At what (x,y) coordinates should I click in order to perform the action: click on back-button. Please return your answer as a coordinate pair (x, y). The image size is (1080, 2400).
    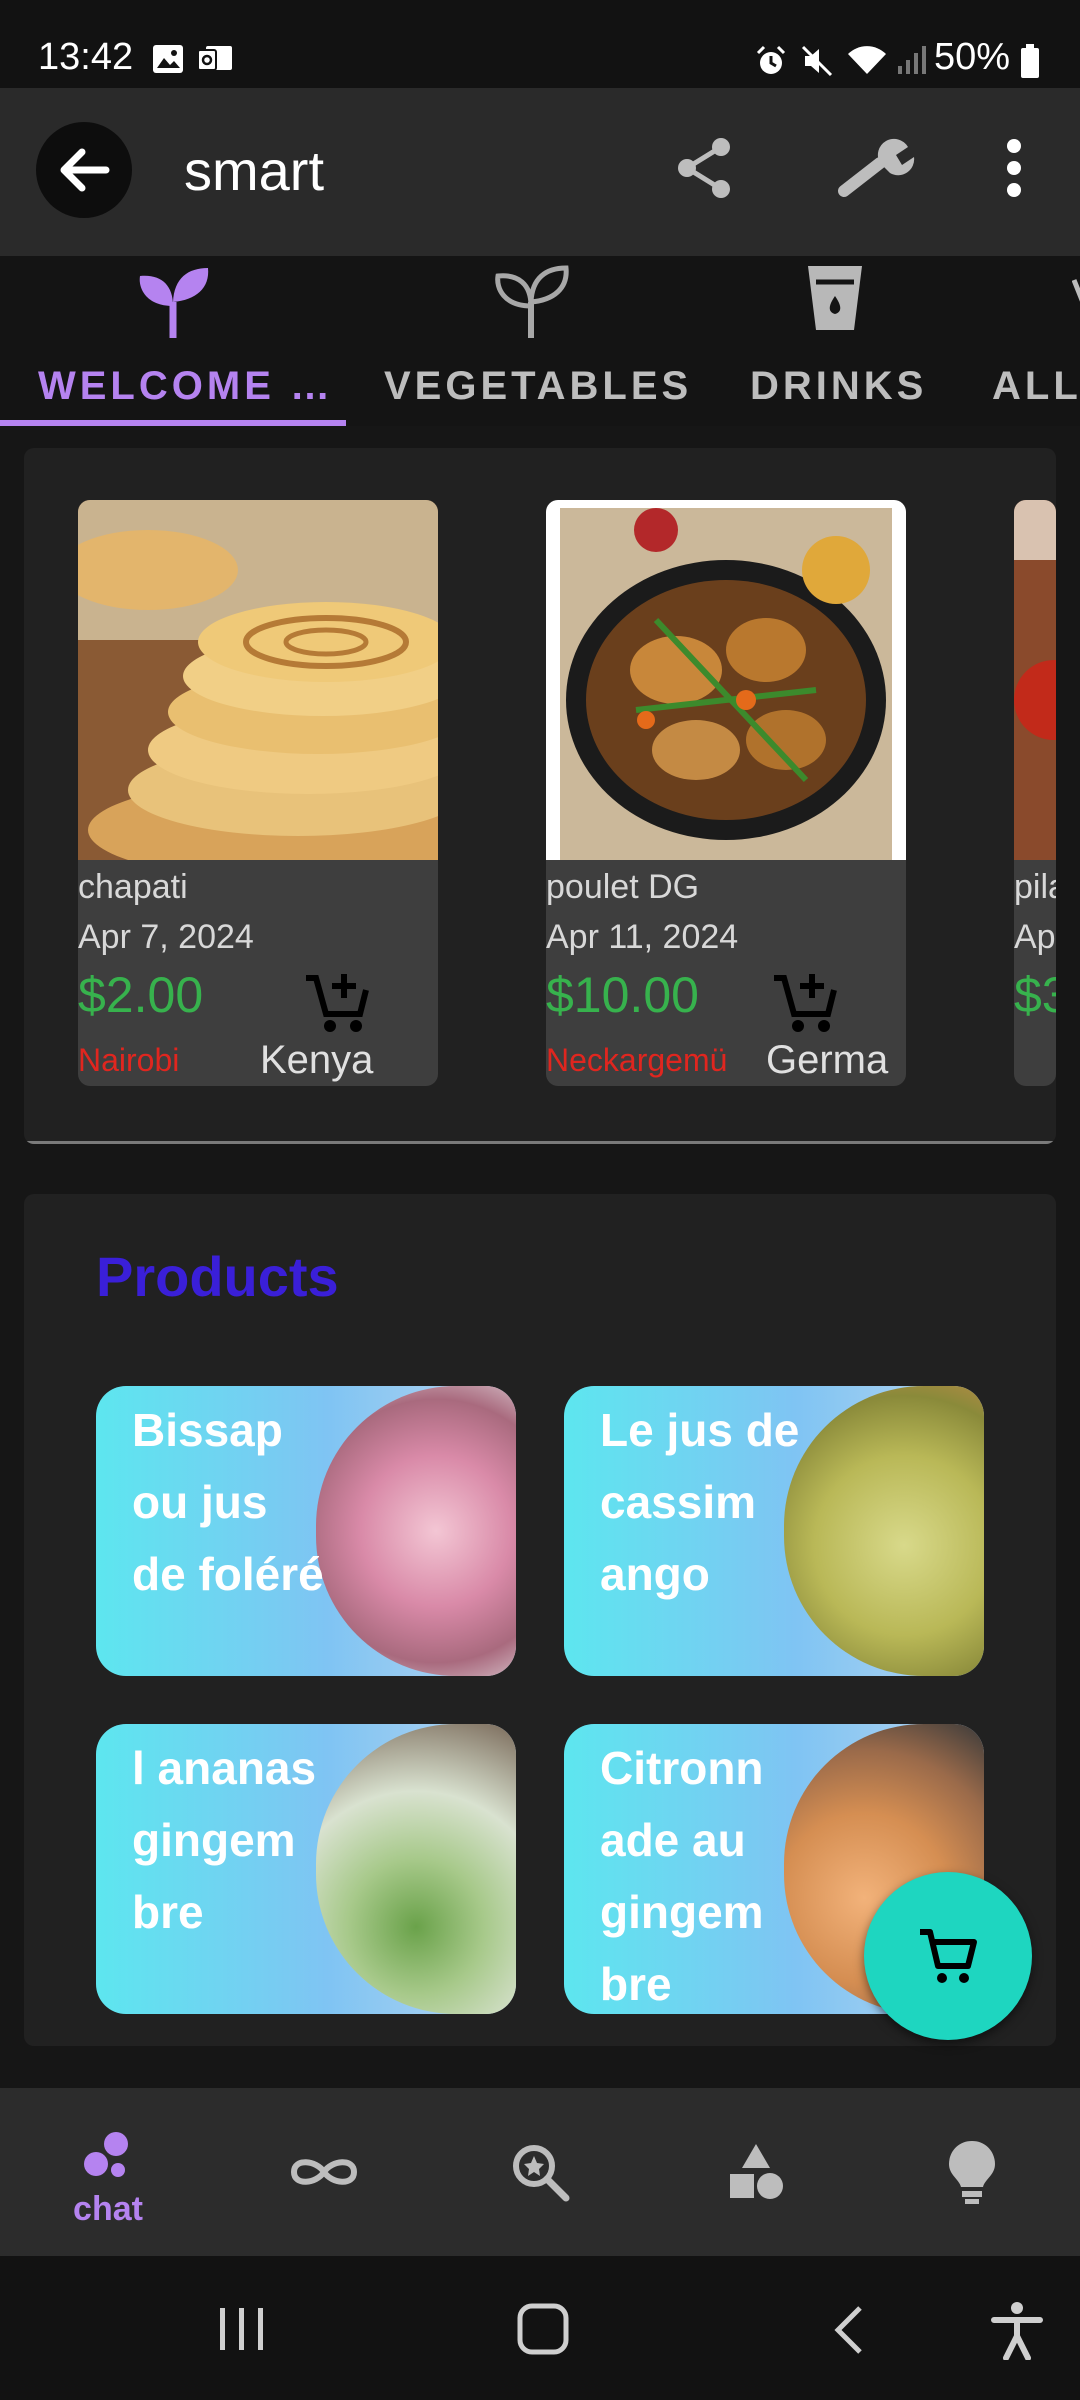
    Looking at the image, I should click on (84, 170).